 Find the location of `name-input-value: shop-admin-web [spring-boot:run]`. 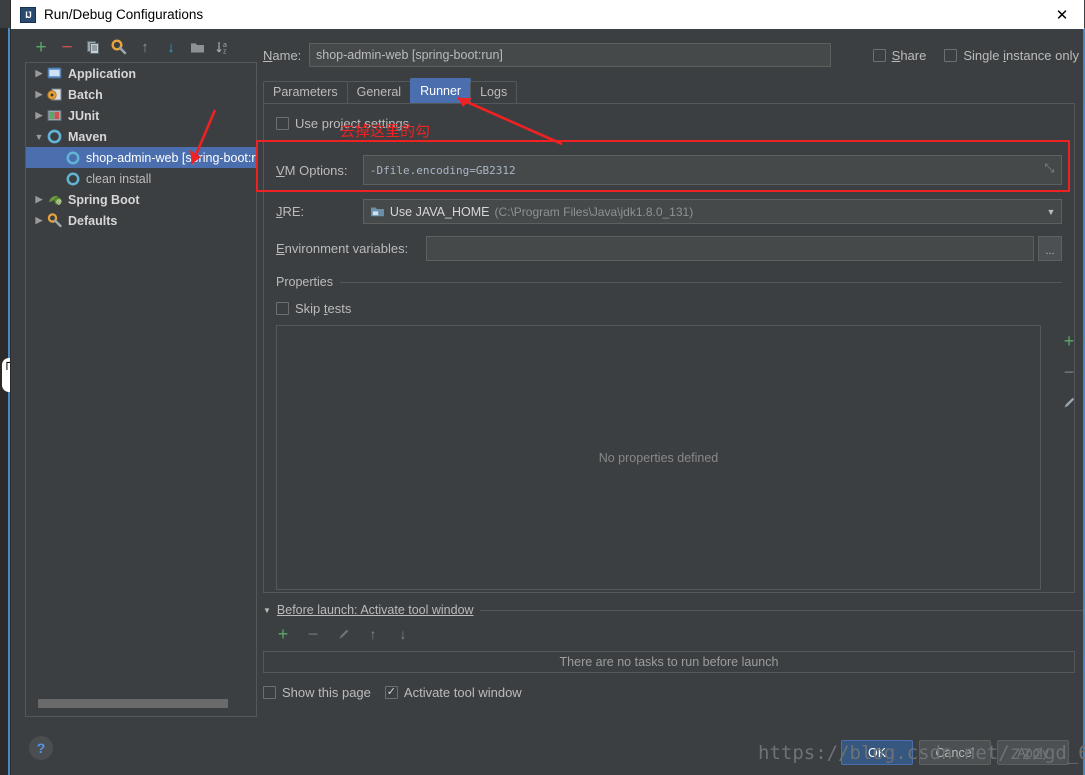

name-input-value: shop-admin-web [spring-boot:run] is located at coordinates (409, 55).